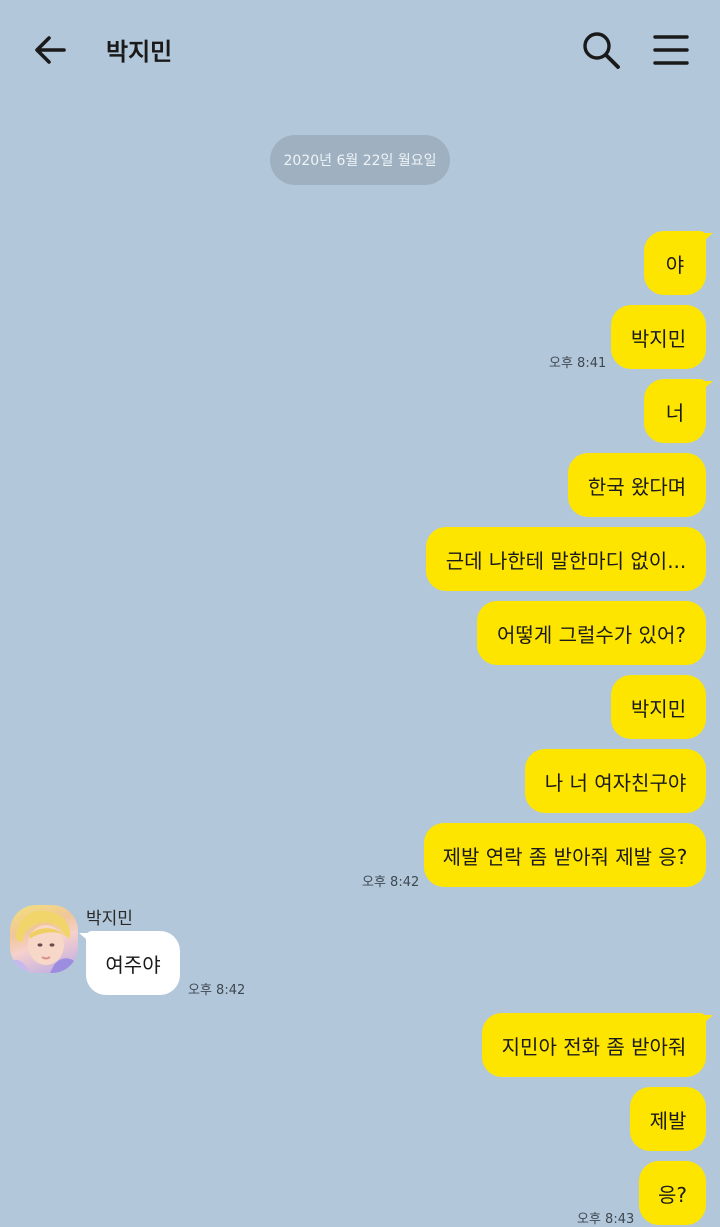 Image resolution: width=720 pixels, height=1227 pixels. I want to click on sender-name: 박지민, so click(109, 919).